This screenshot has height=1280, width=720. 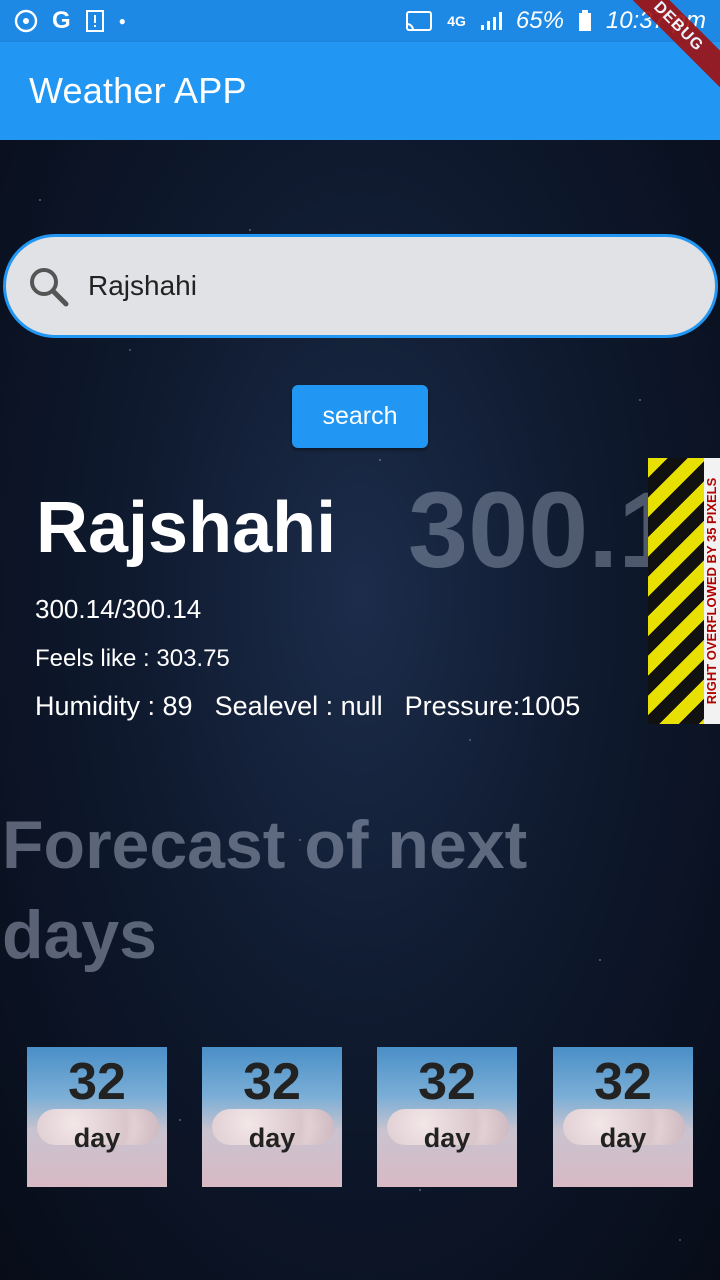 I want to click on search-field, so click(x=360, y=286).